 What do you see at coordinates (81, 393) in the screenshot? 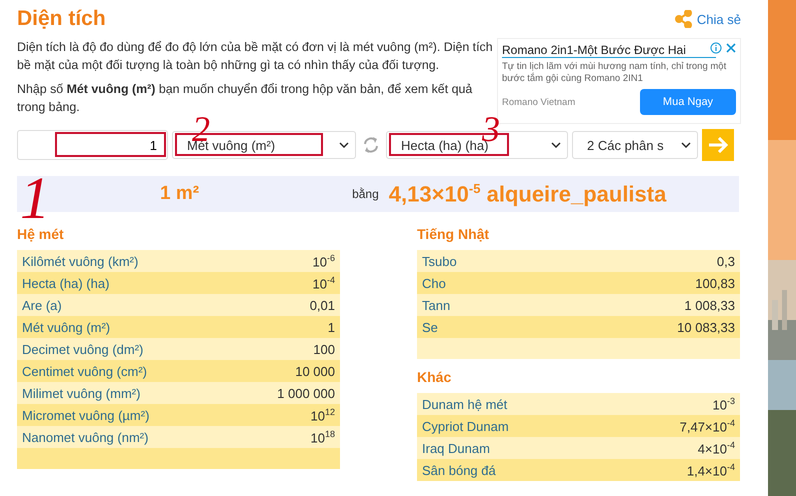
I see `unit-name: Milimet vuông (mm²)` at bounding box center [81, 393].